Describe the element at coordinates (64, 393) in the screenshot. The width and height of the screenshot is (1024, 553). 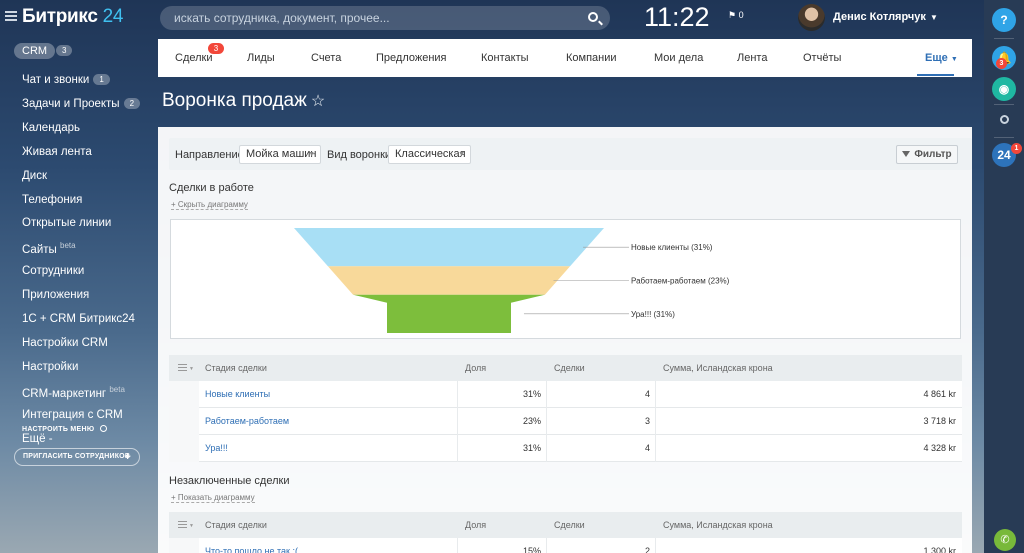
I see `sidebar-item-label: CRM-маркетинг` at that location.